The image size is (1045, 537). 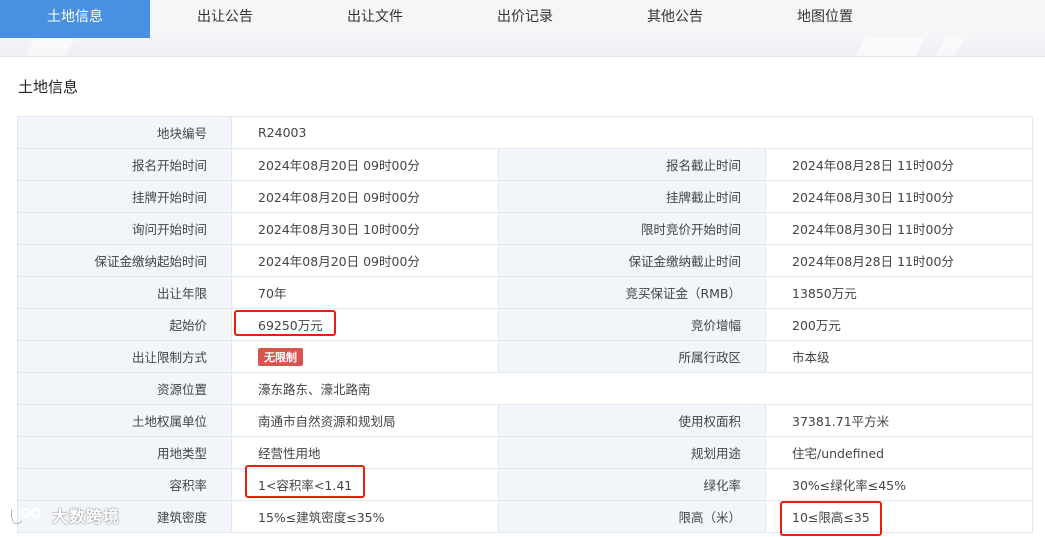 I want to click on value-increment: 200万元, so click(x=899, y=324).